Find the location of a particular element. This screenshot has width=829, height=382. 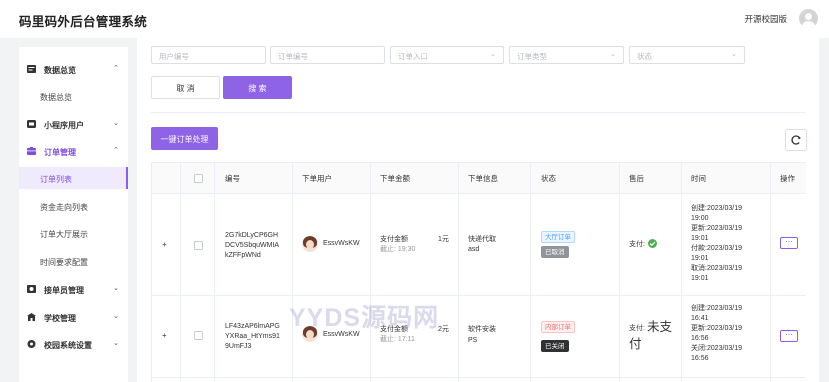

column-header-status: 状态 is located at coordinates (548, 178).